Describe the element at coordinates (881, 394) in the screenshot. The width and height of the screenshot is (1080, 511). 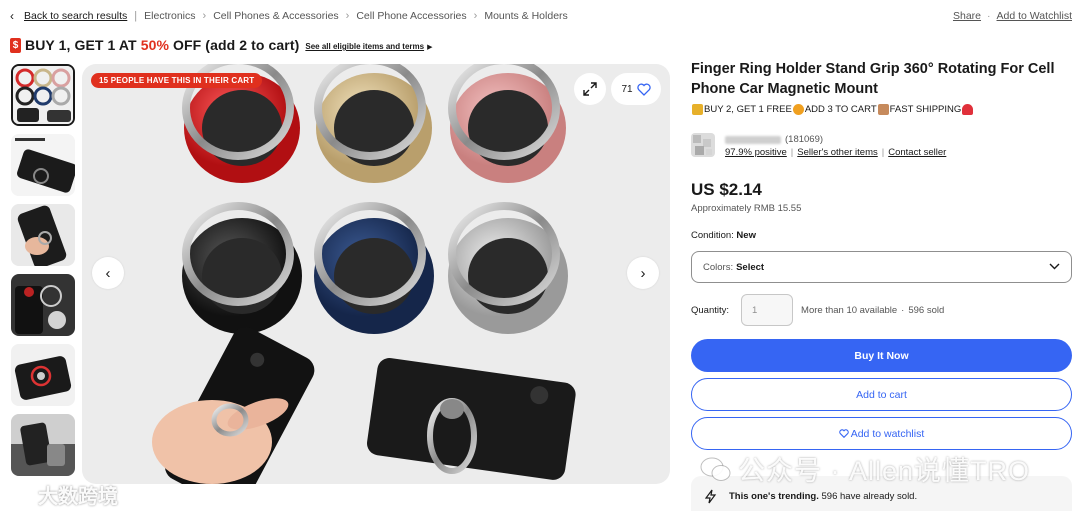
I see `add-to-cart-button: Add to cart` at that location.